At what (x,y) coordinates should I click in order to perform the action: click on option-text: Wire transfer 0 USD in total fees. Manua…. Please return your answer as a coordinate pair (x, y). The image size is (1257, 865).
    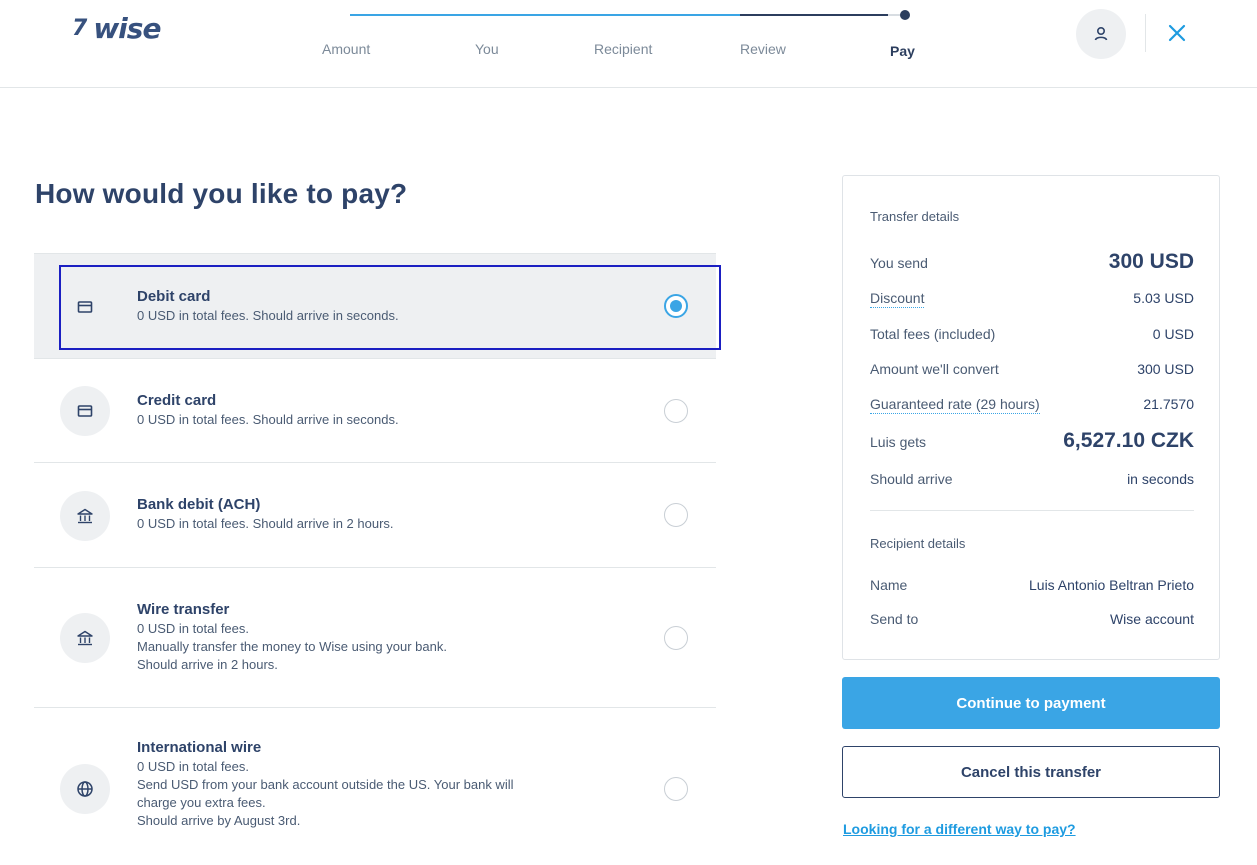
    Looking at the image, I should click on (292, 637).